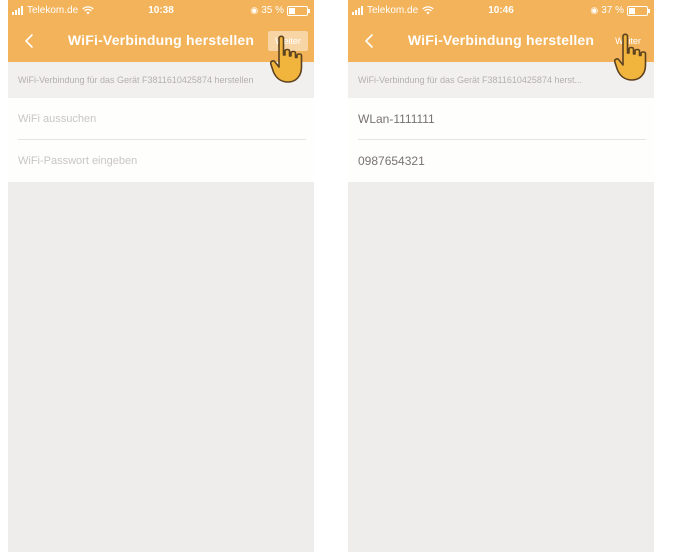 The image size is (680, 552). What do you see at coordinates (161, 11) in the screenshot?
I see `status-bar: Telekom.de 10:38 ◉ 35 %` at bounding box center [161, 11].